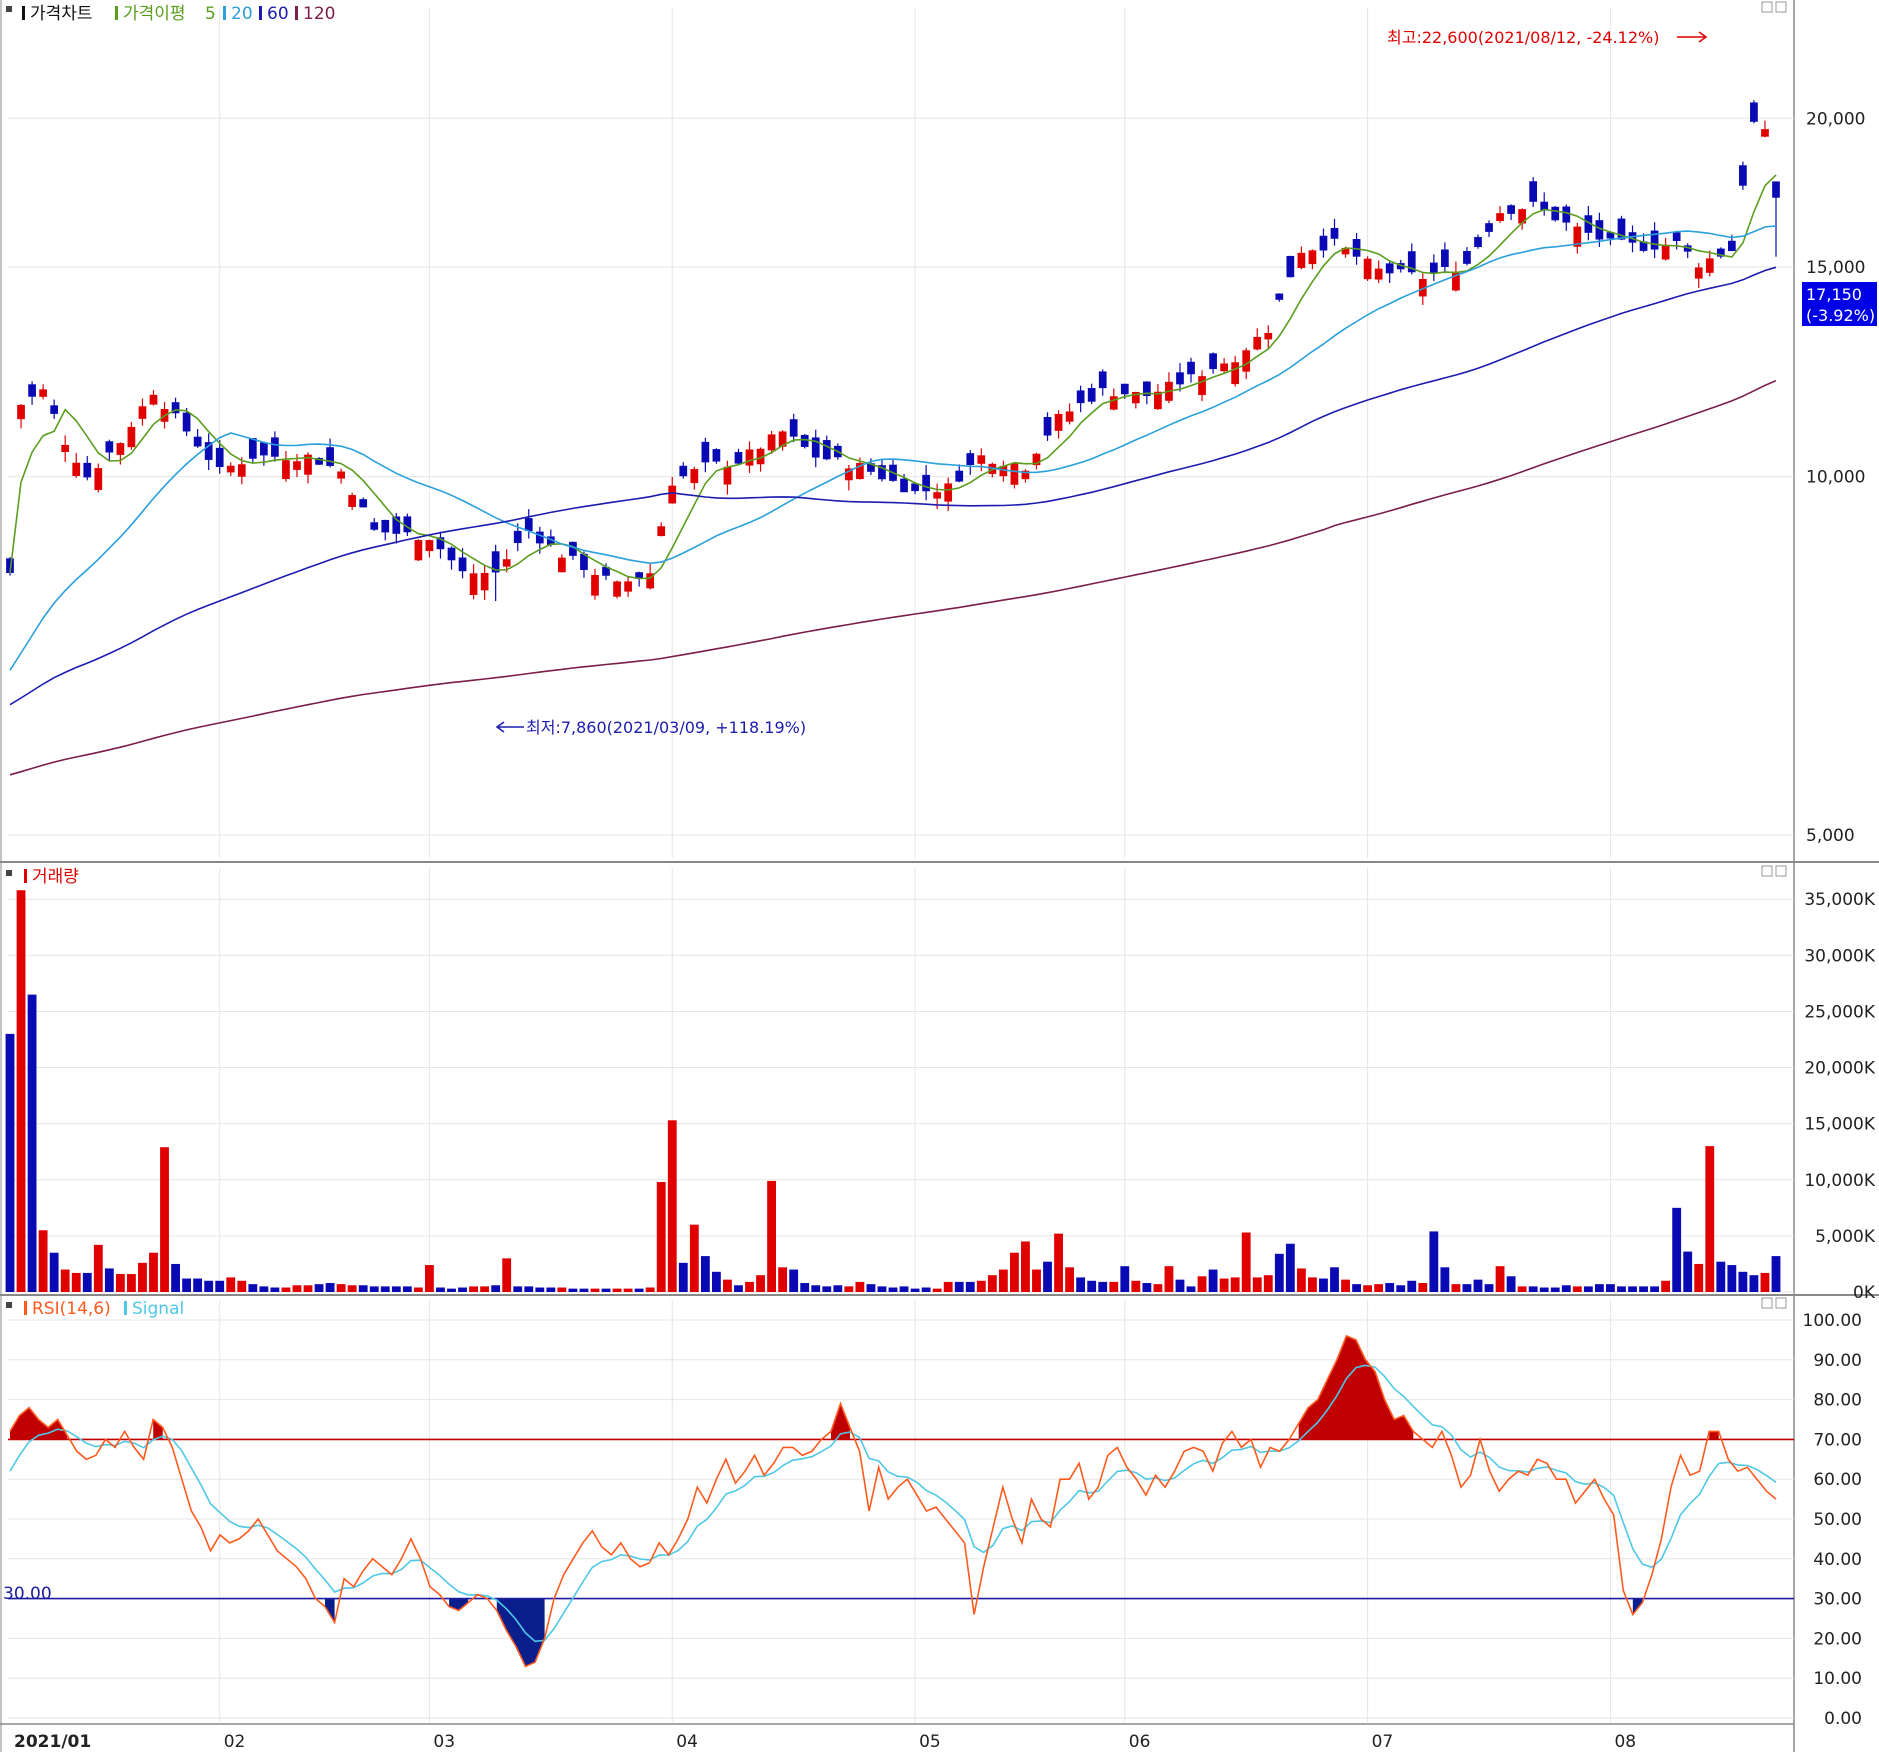 Image resolution: width=1879 pixels, height=1752 pixels. Describe the element at coordinates (444, 1742) in the screenshot. I see `month-tick-label: 03` at that location.